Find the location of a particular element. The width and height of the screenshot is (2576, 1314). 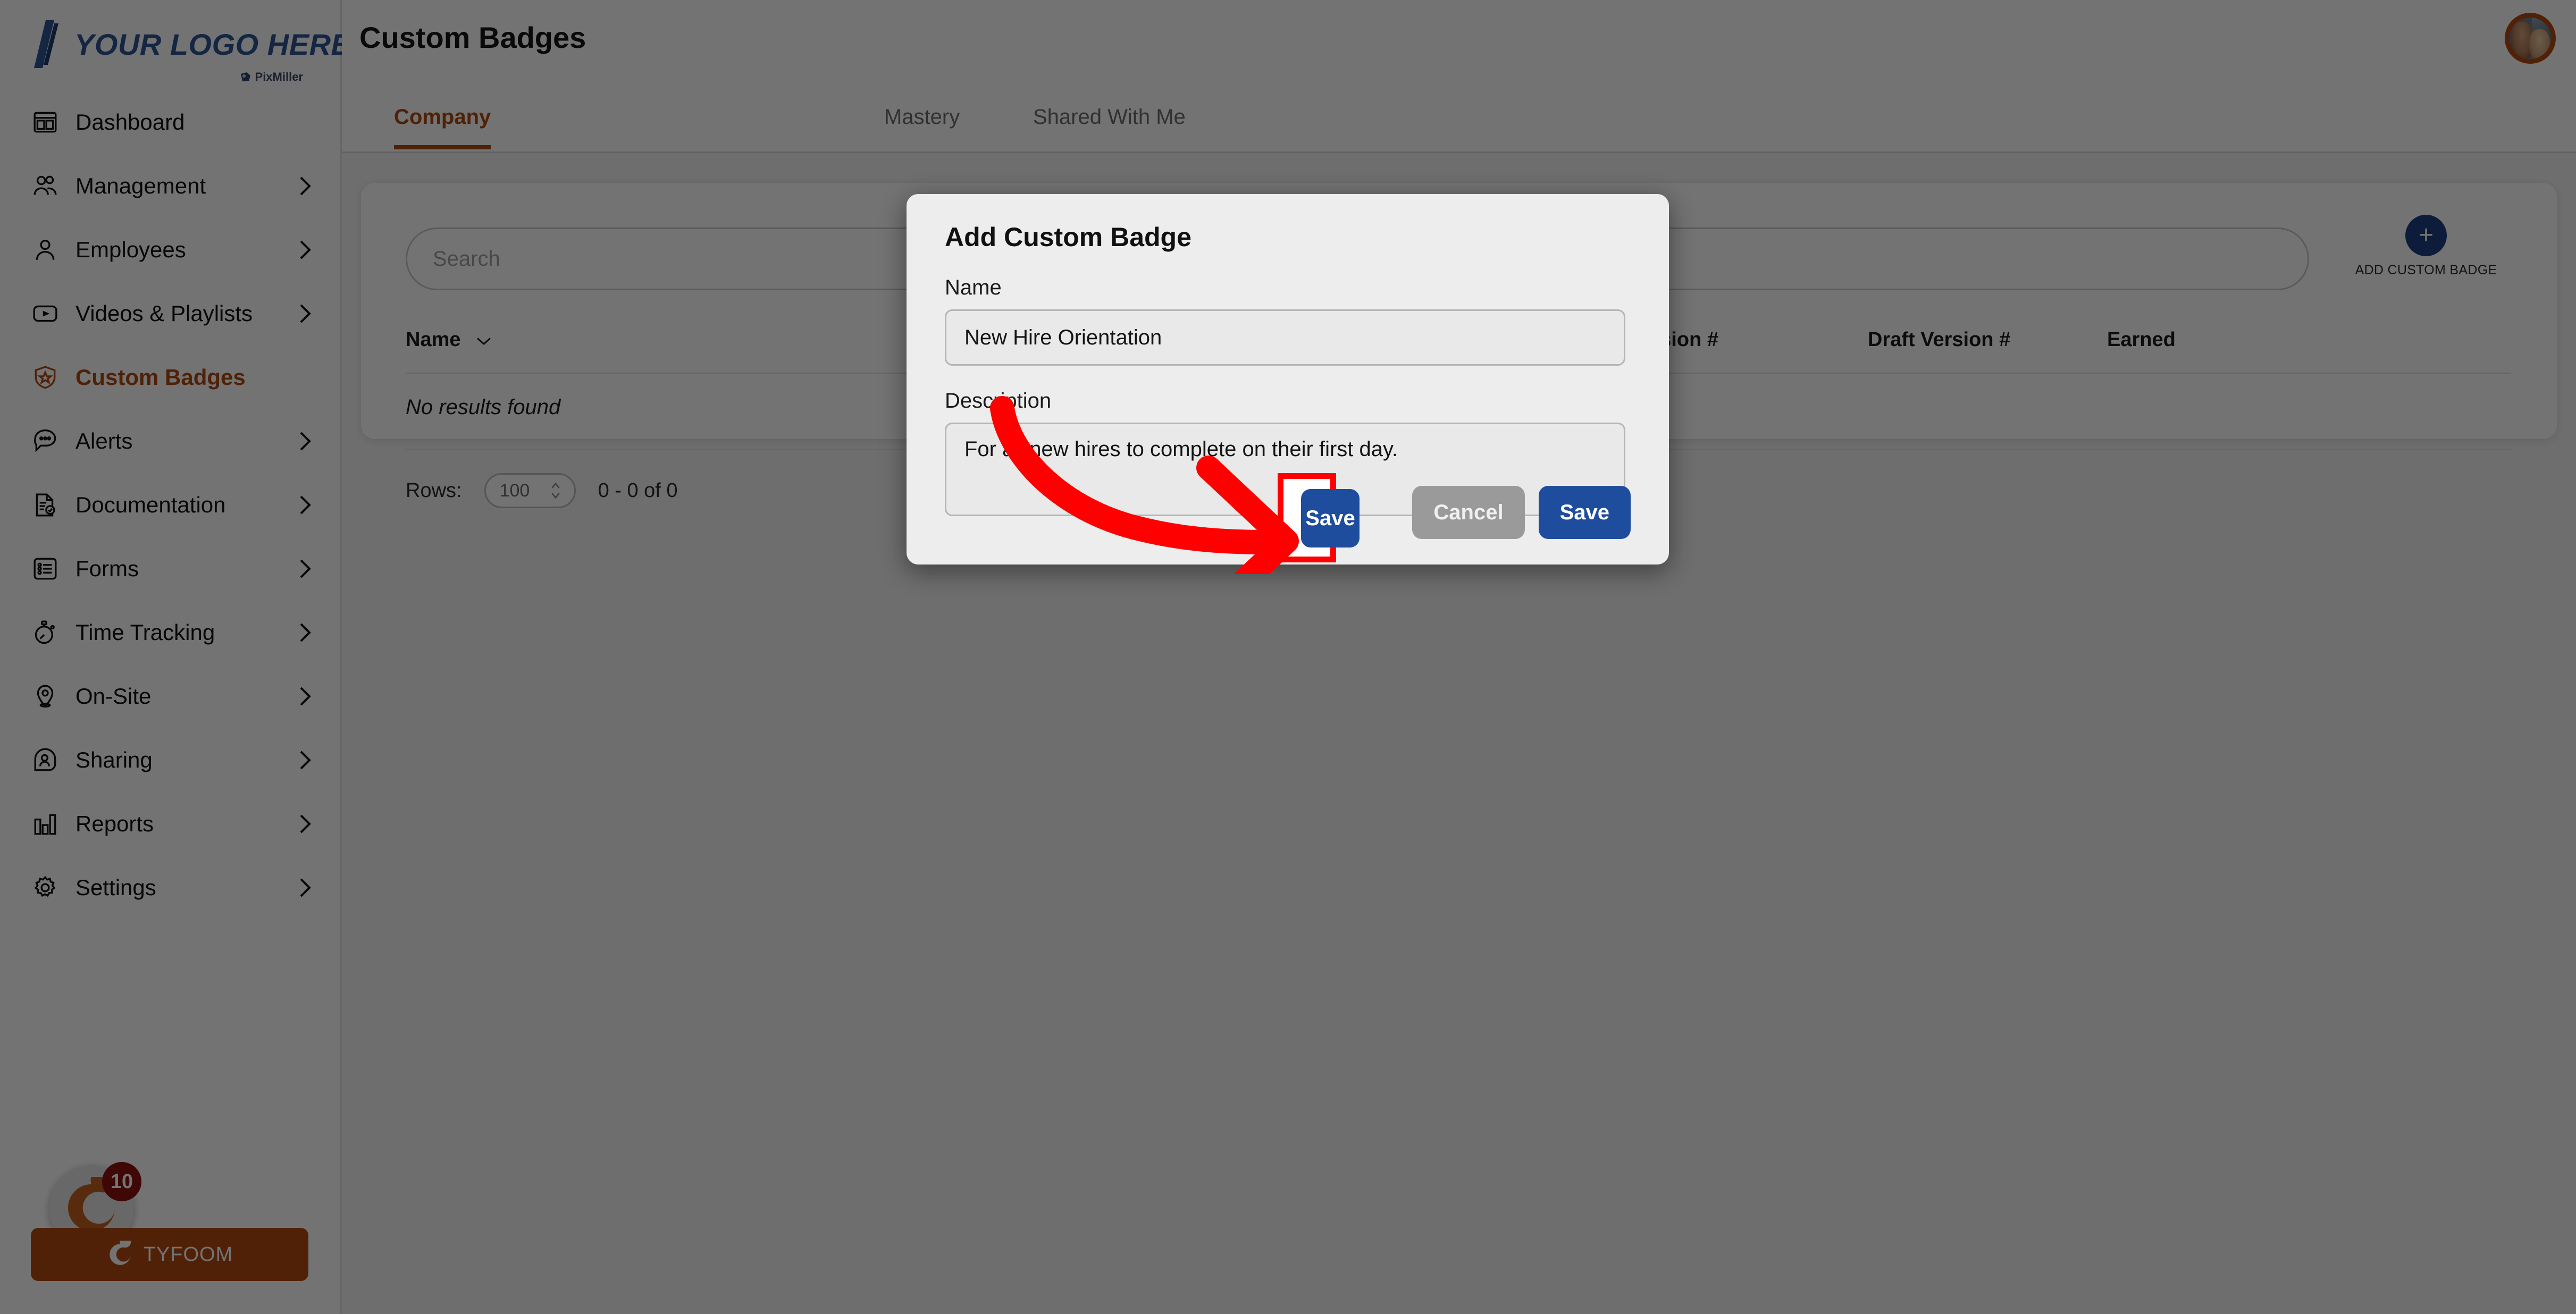

name-field-label: Name is located at coordinates (973, 287).